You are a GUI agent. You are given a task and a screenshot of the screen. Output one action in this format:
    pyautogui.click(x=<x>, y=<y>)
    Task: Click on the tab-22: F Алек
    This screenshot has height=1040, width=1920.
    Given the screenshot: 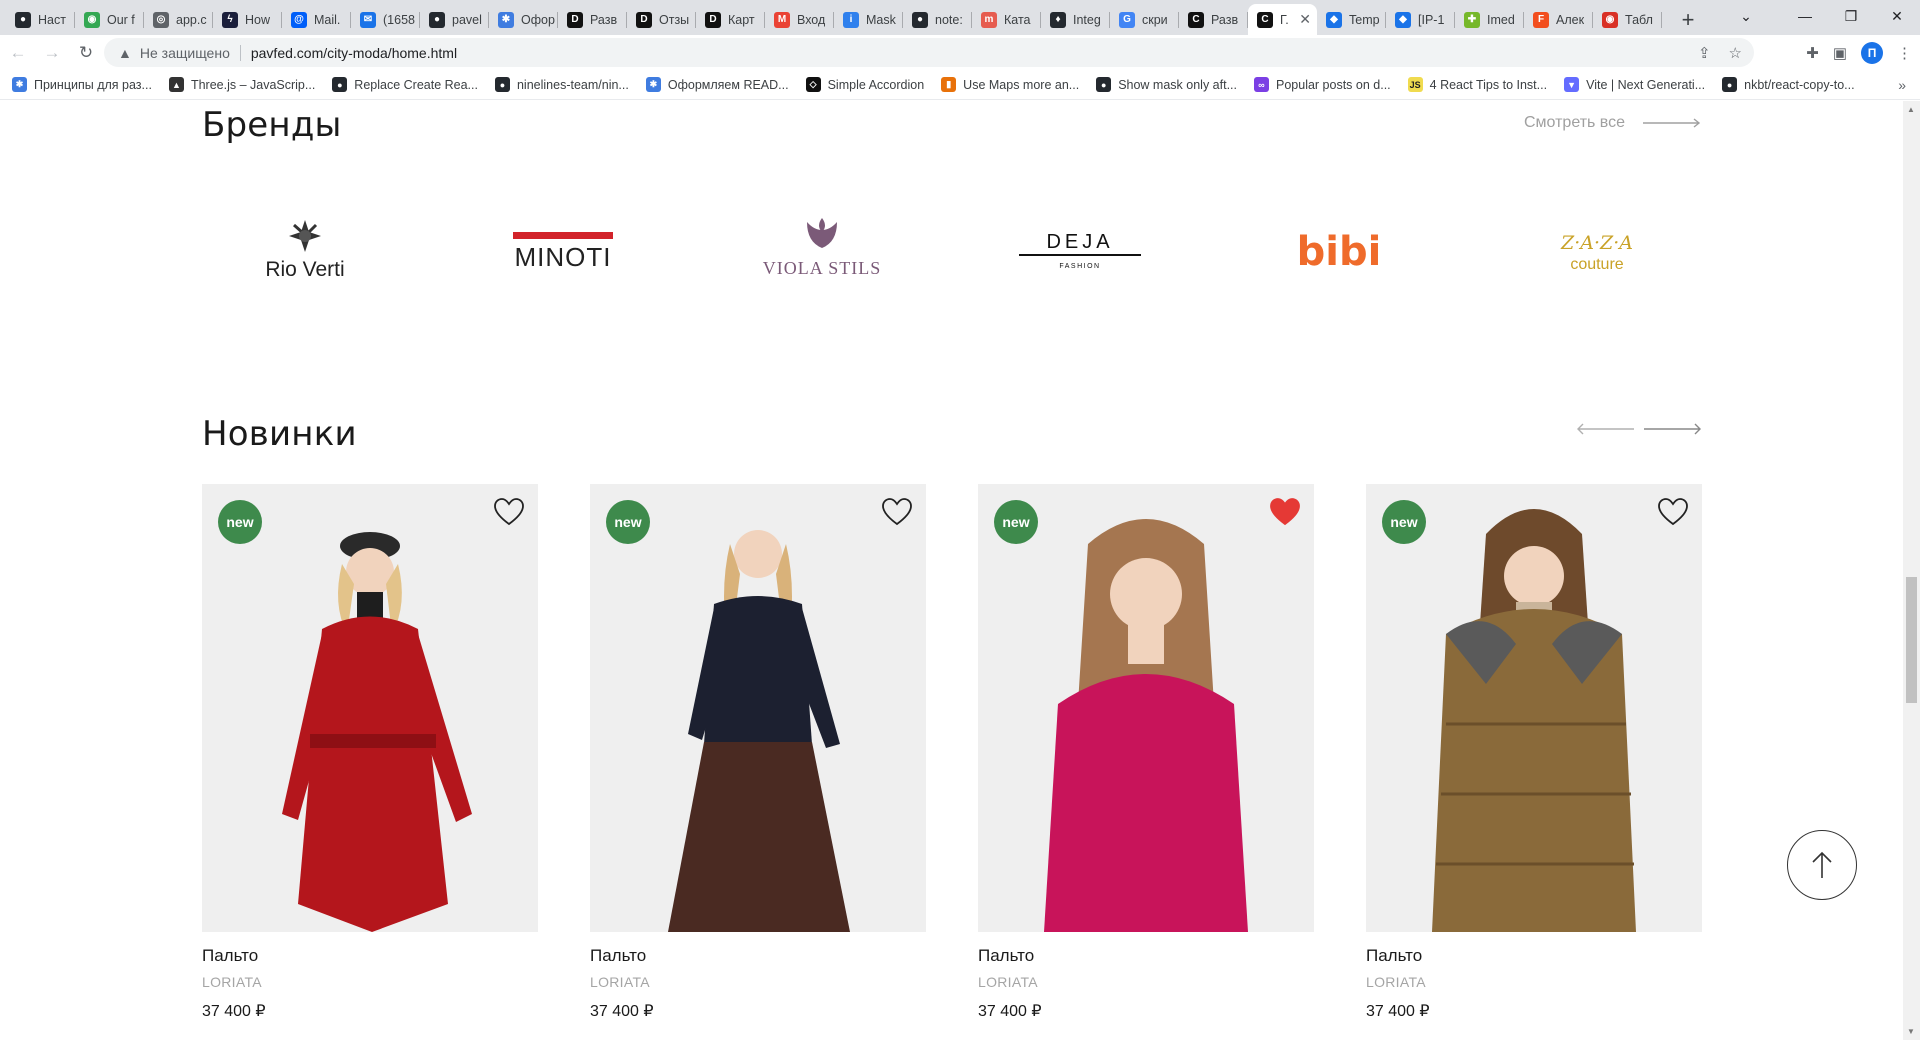 What is the action you would take?
    pyautogui.click(x=1558, y=19)
    